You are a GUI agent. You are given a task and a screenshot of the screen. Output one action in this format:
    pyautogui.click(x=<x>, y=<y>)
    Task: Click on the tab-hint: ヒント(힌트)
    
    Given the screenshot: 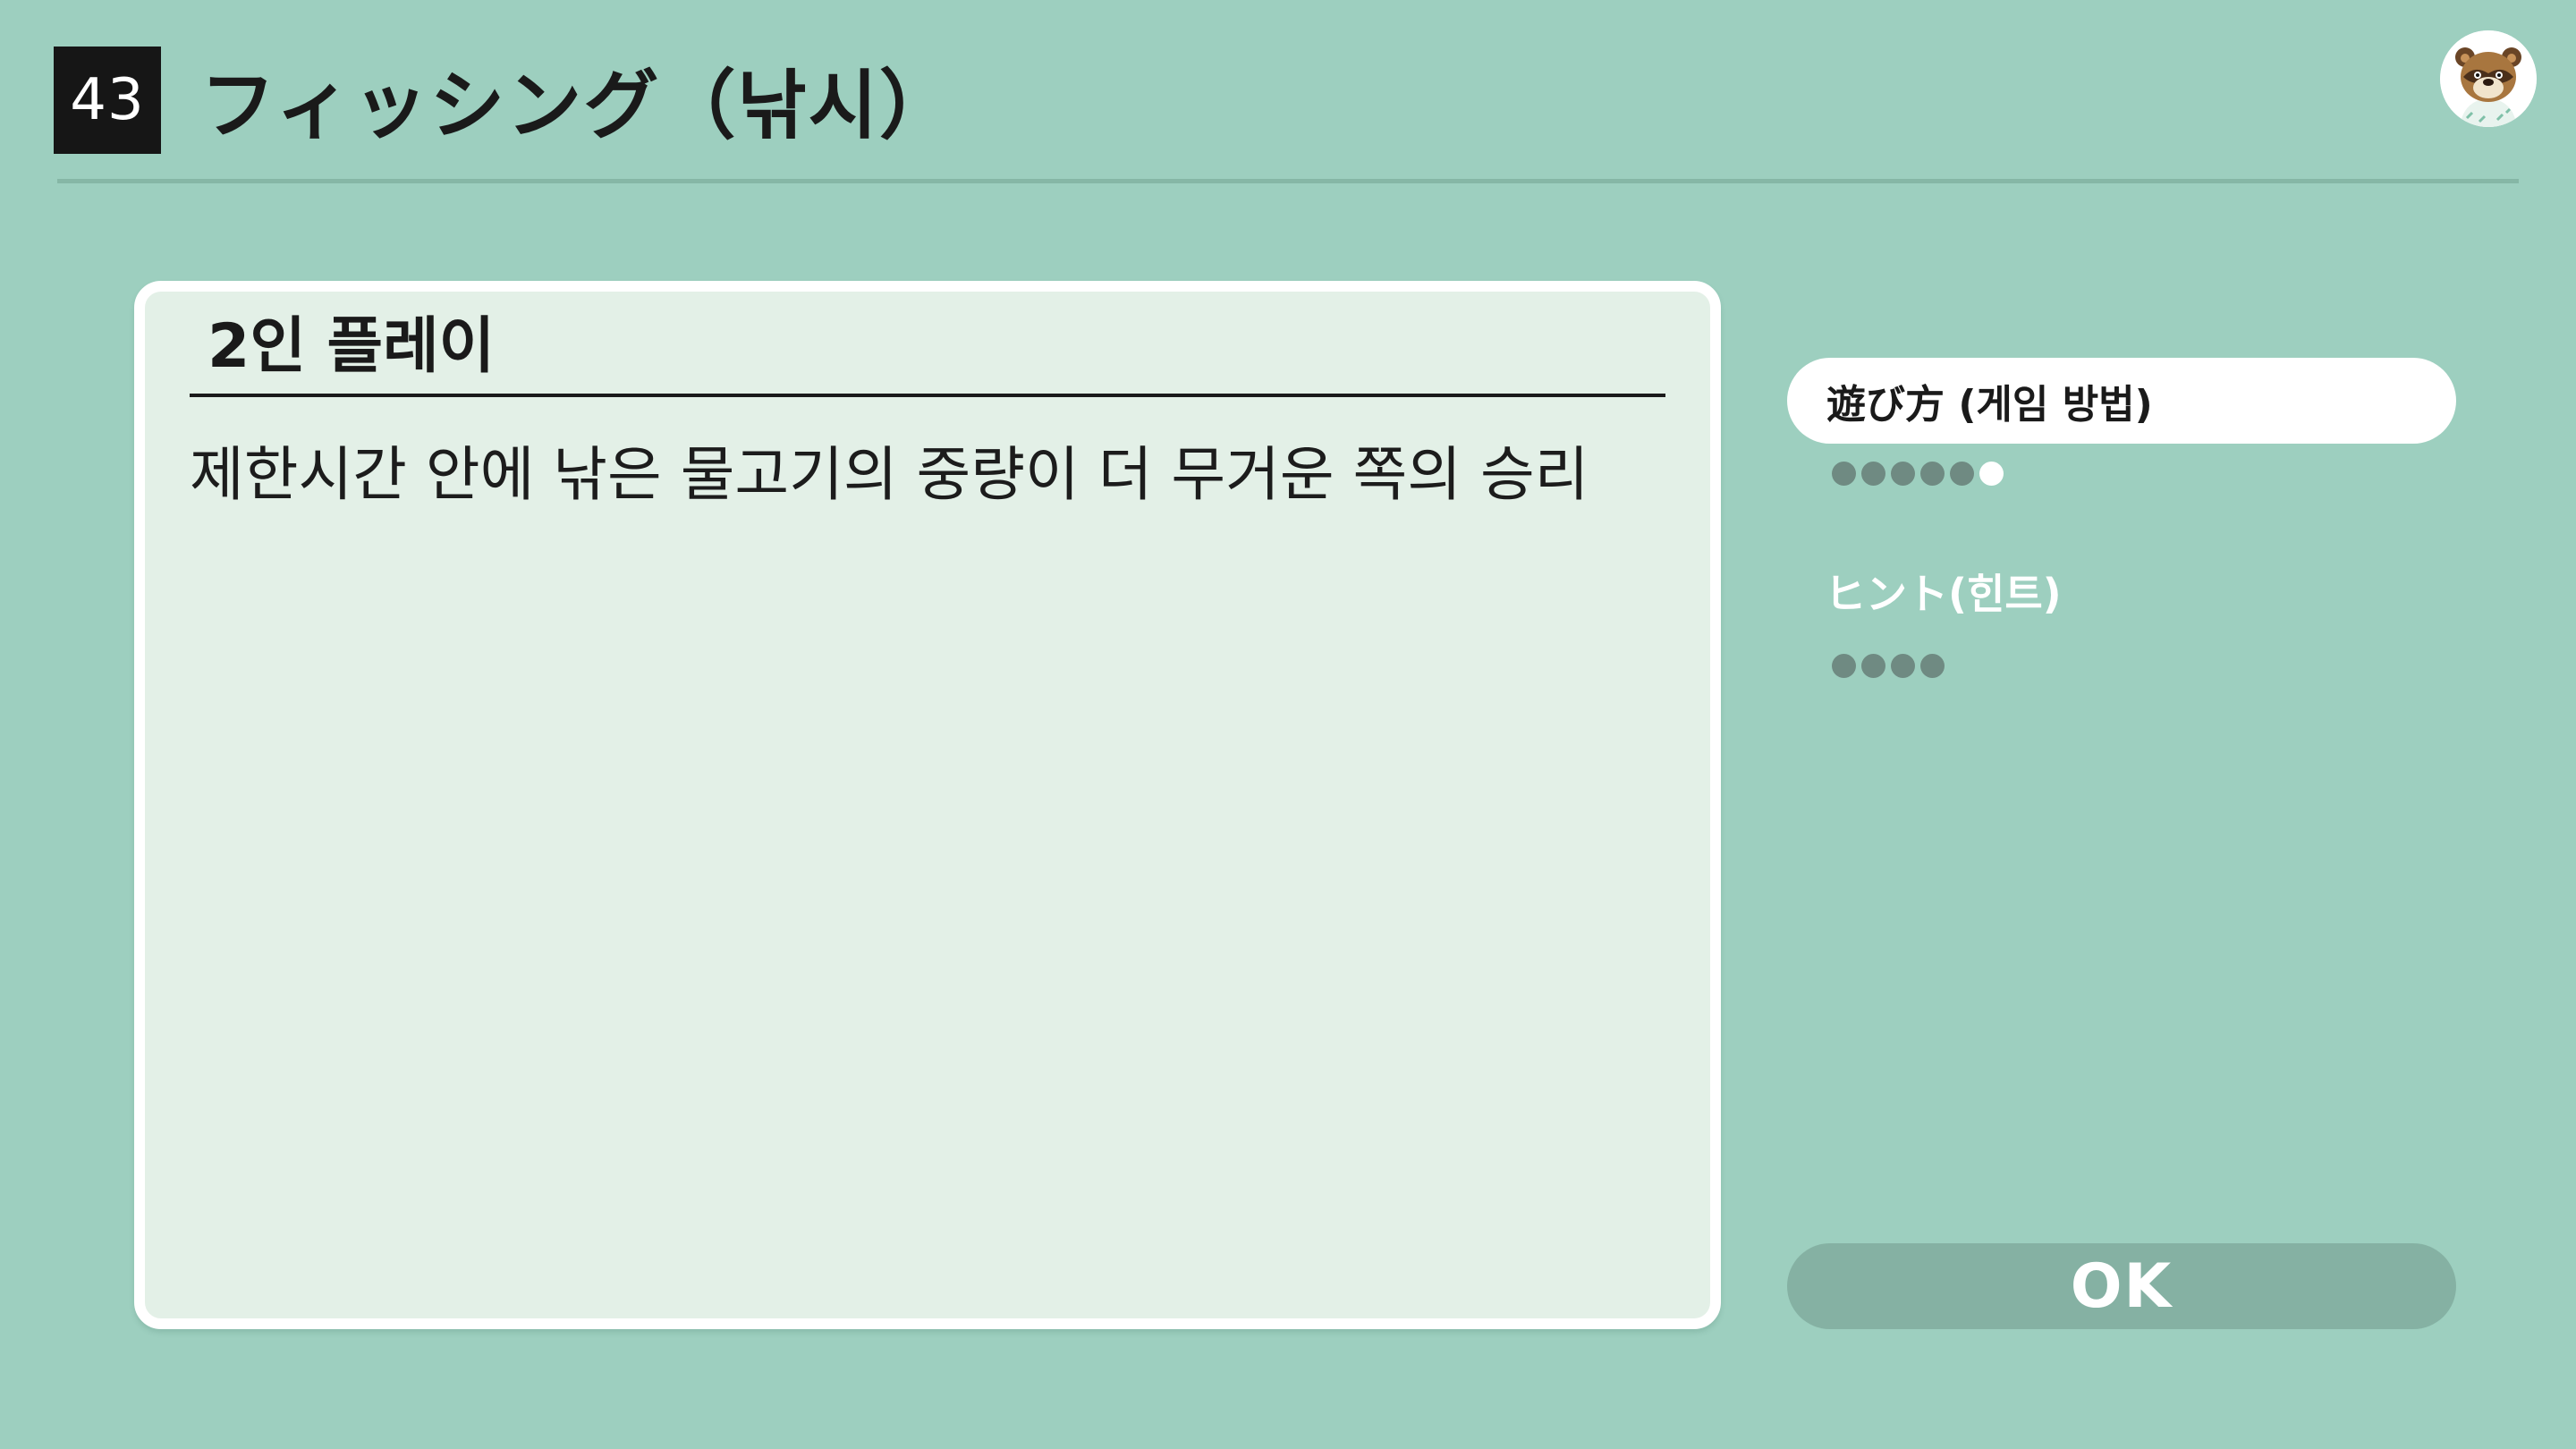 What is the action you would take?
    pyautogui.click(x=1943, y=594)
    